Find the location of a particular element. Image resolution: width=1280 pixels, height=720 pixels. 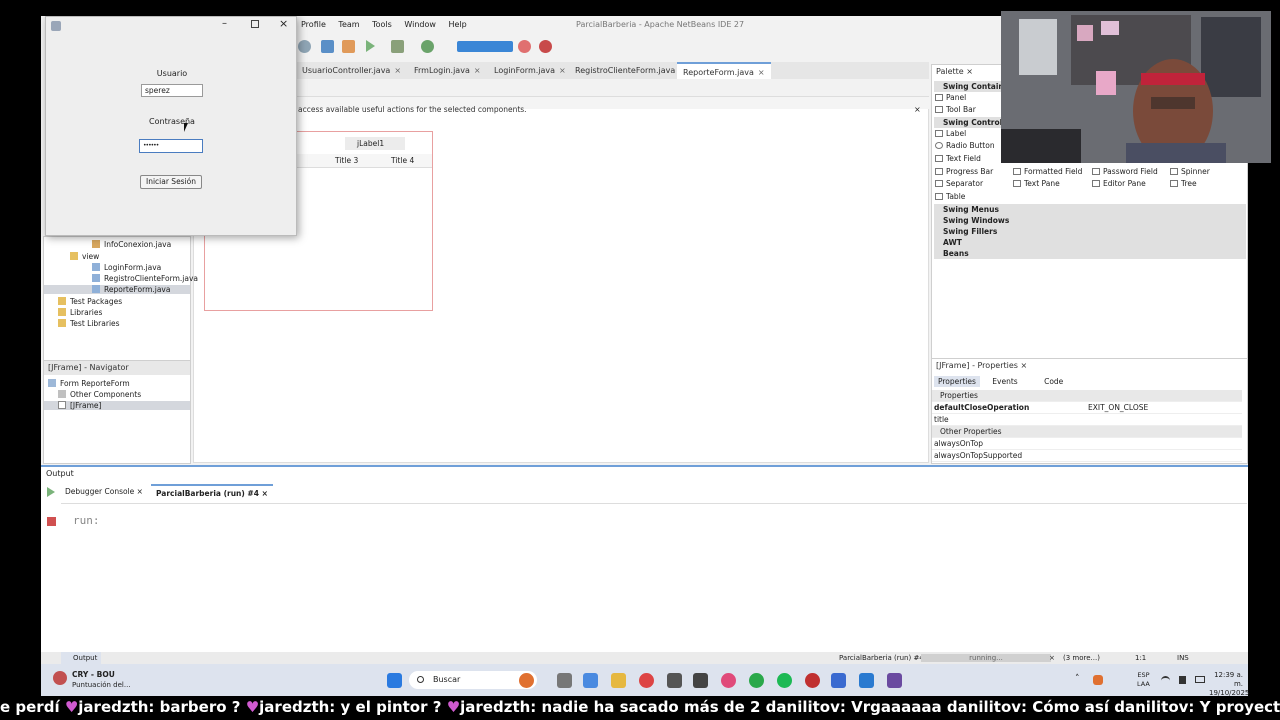

file-explorer-icon is located at coordinates (618, 680).